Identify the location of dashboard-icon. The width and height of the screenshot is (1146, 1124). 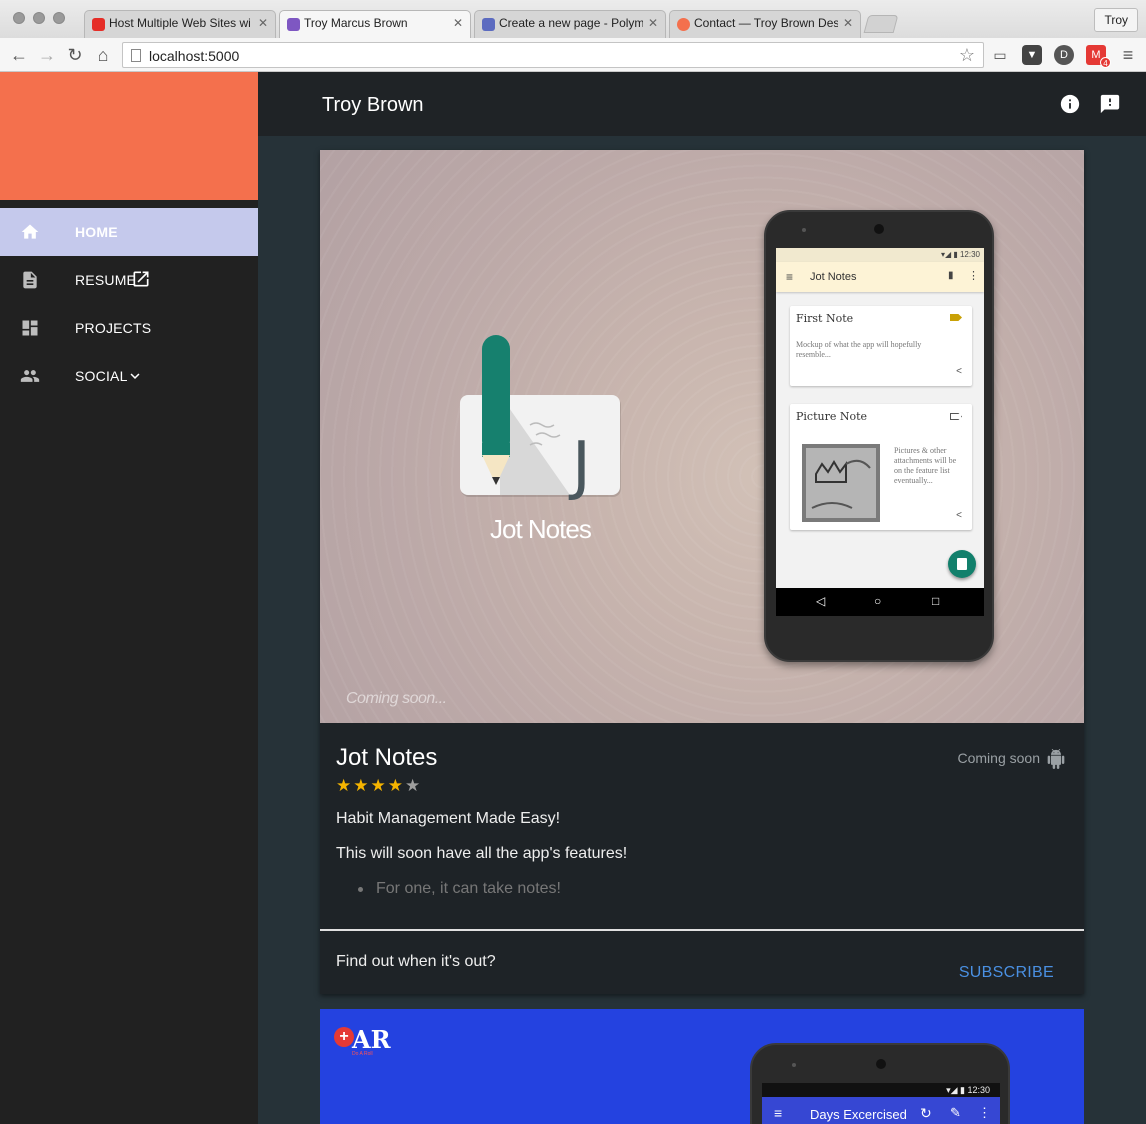
(30, 328).